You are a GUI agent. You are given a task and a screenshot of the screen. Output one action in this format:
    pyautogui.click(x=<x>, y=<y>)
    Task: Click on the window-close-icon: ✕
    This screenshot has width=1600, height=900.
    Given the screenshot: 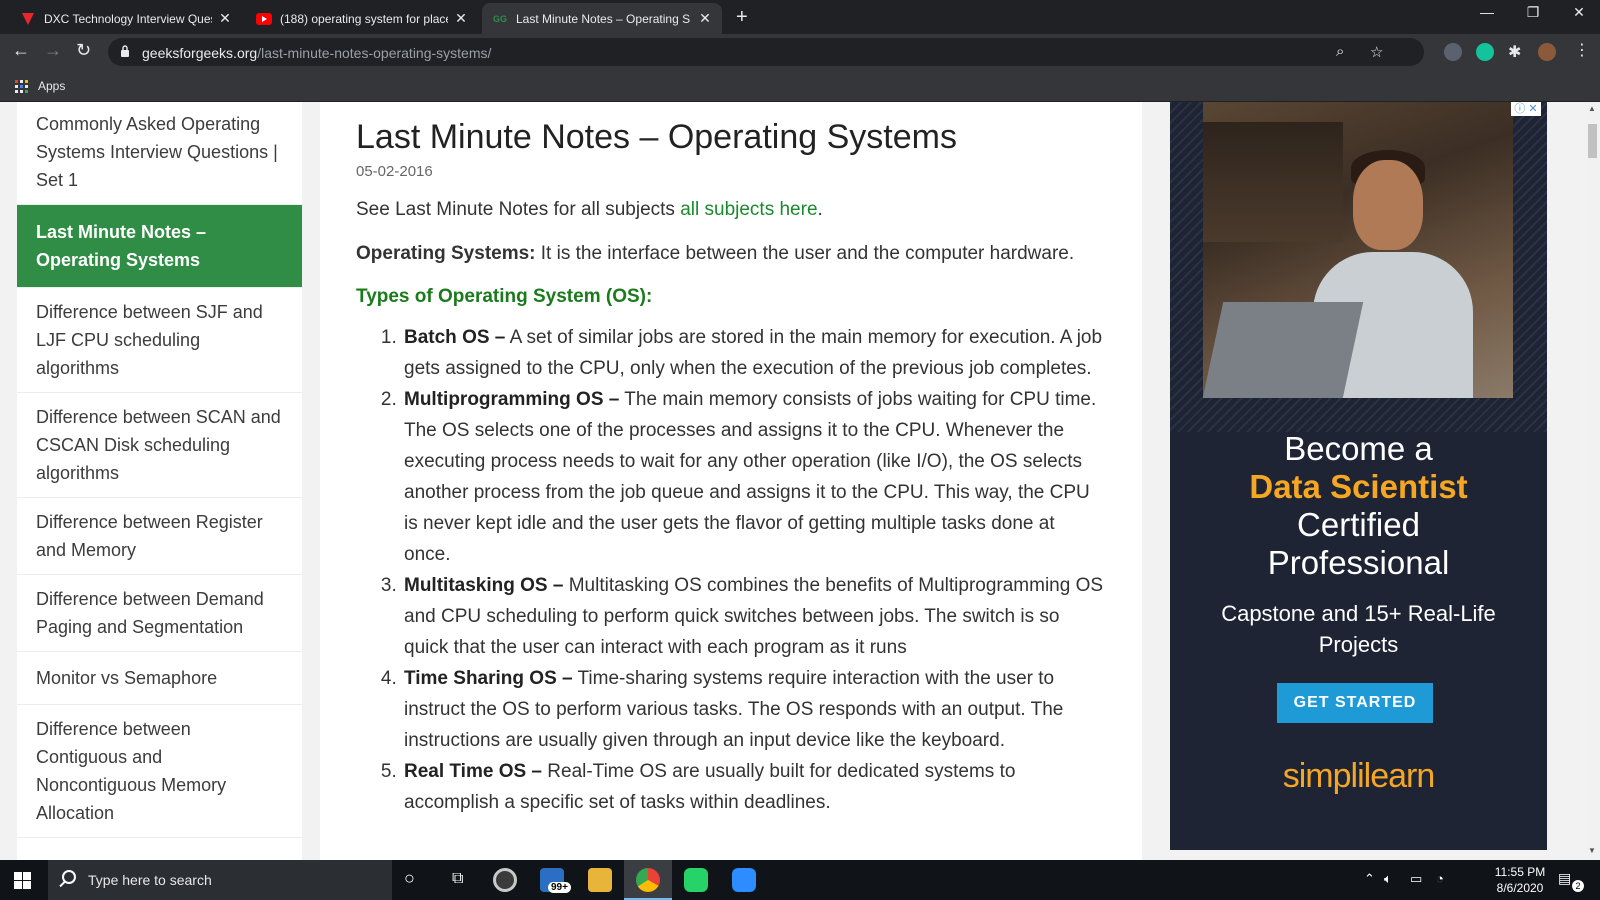 What is the action you would take?
    pyautogui.click(x=1578, y=12)
    